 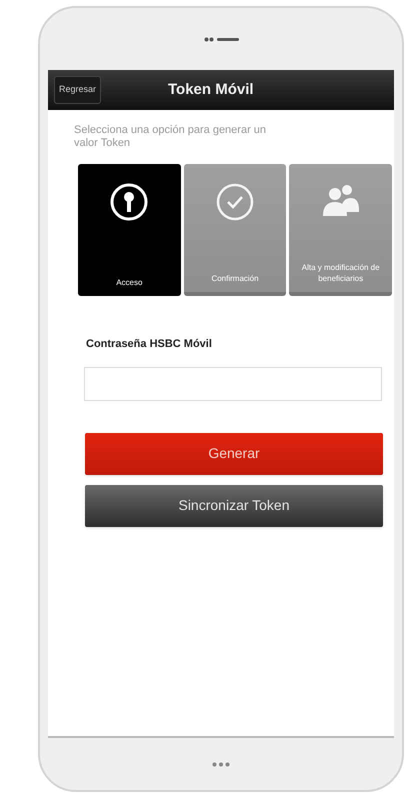 What do you see at coordinates (234, 453) in the screenshot?
I see `generate-button: Generar` at bounding box center [234, 453].